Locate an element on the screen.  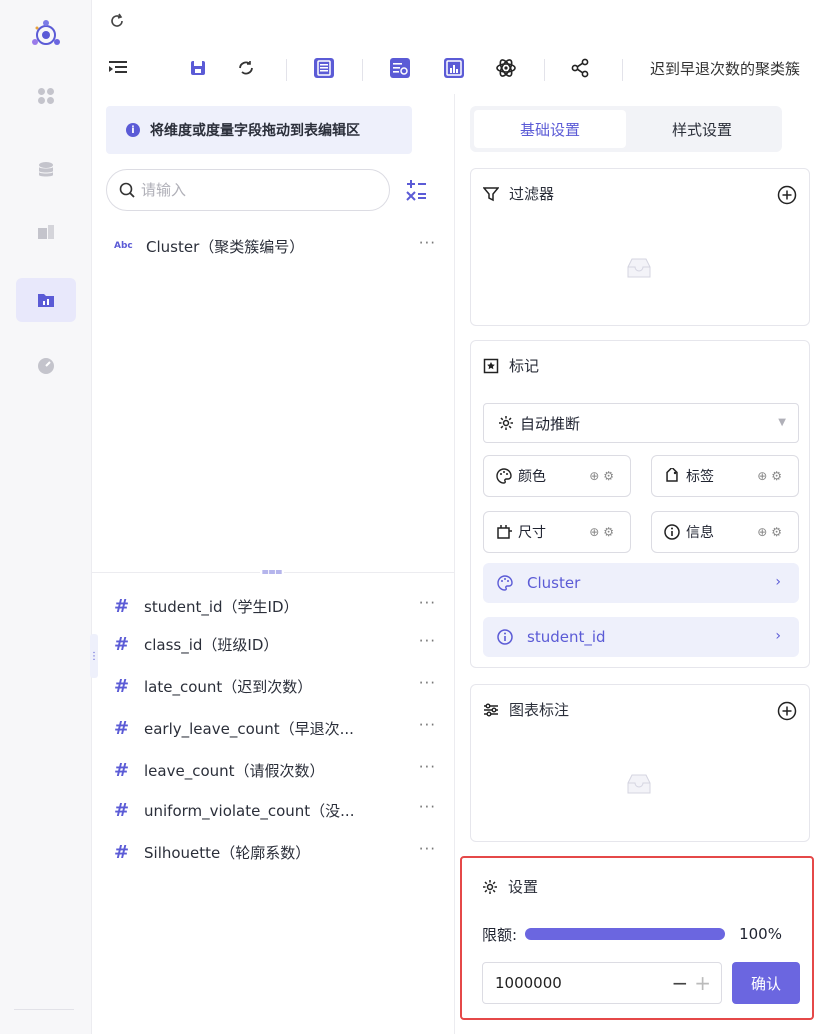
mark-type-select: 自动推断 ▼ is located at coordinates (641, 423).